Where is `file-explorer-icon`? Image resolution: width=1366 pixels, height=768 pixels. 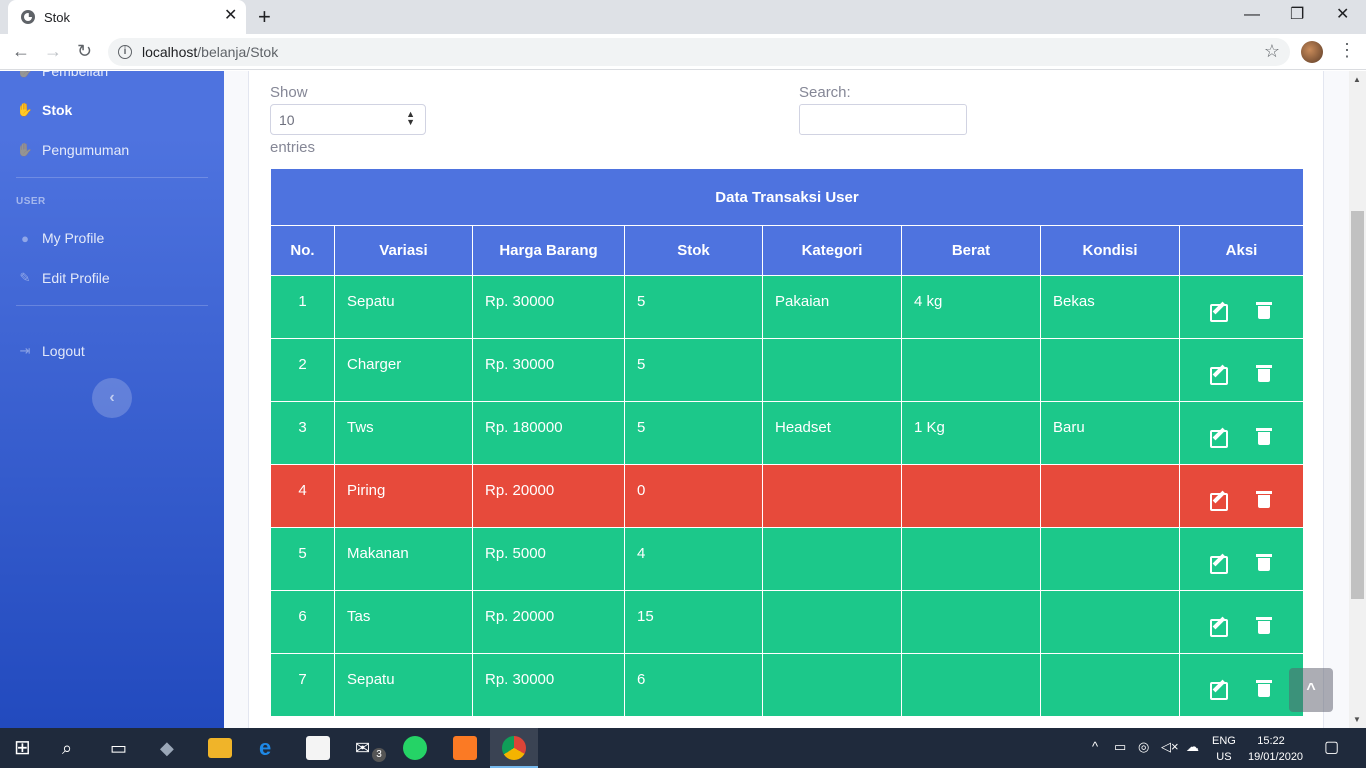
file-explorer-icon is located at coordinates (220, 748).